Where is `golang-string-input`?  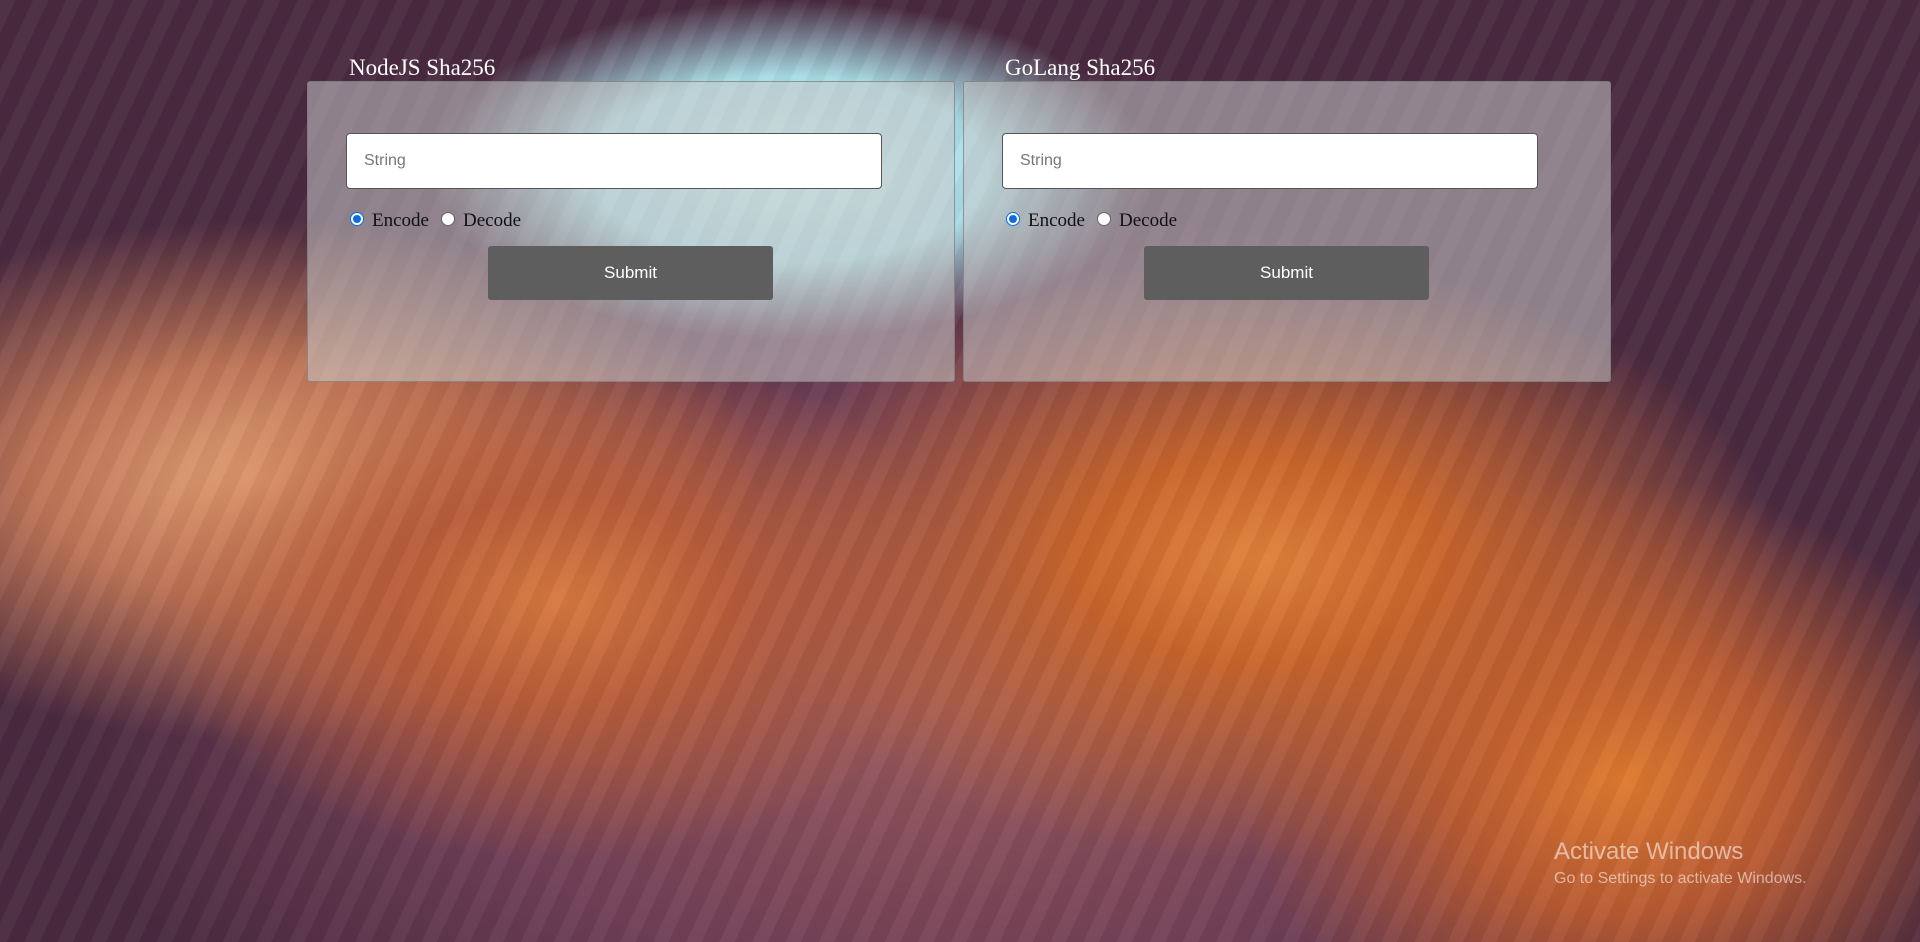
golang-string-input is located at coordinates (1270, 161).